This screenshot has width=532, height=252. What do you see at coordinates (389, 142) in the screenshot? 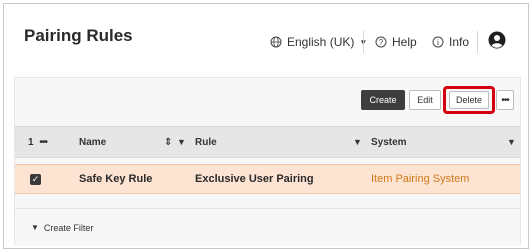
I see `column-header-system: System` at bounding box center [389, 142].